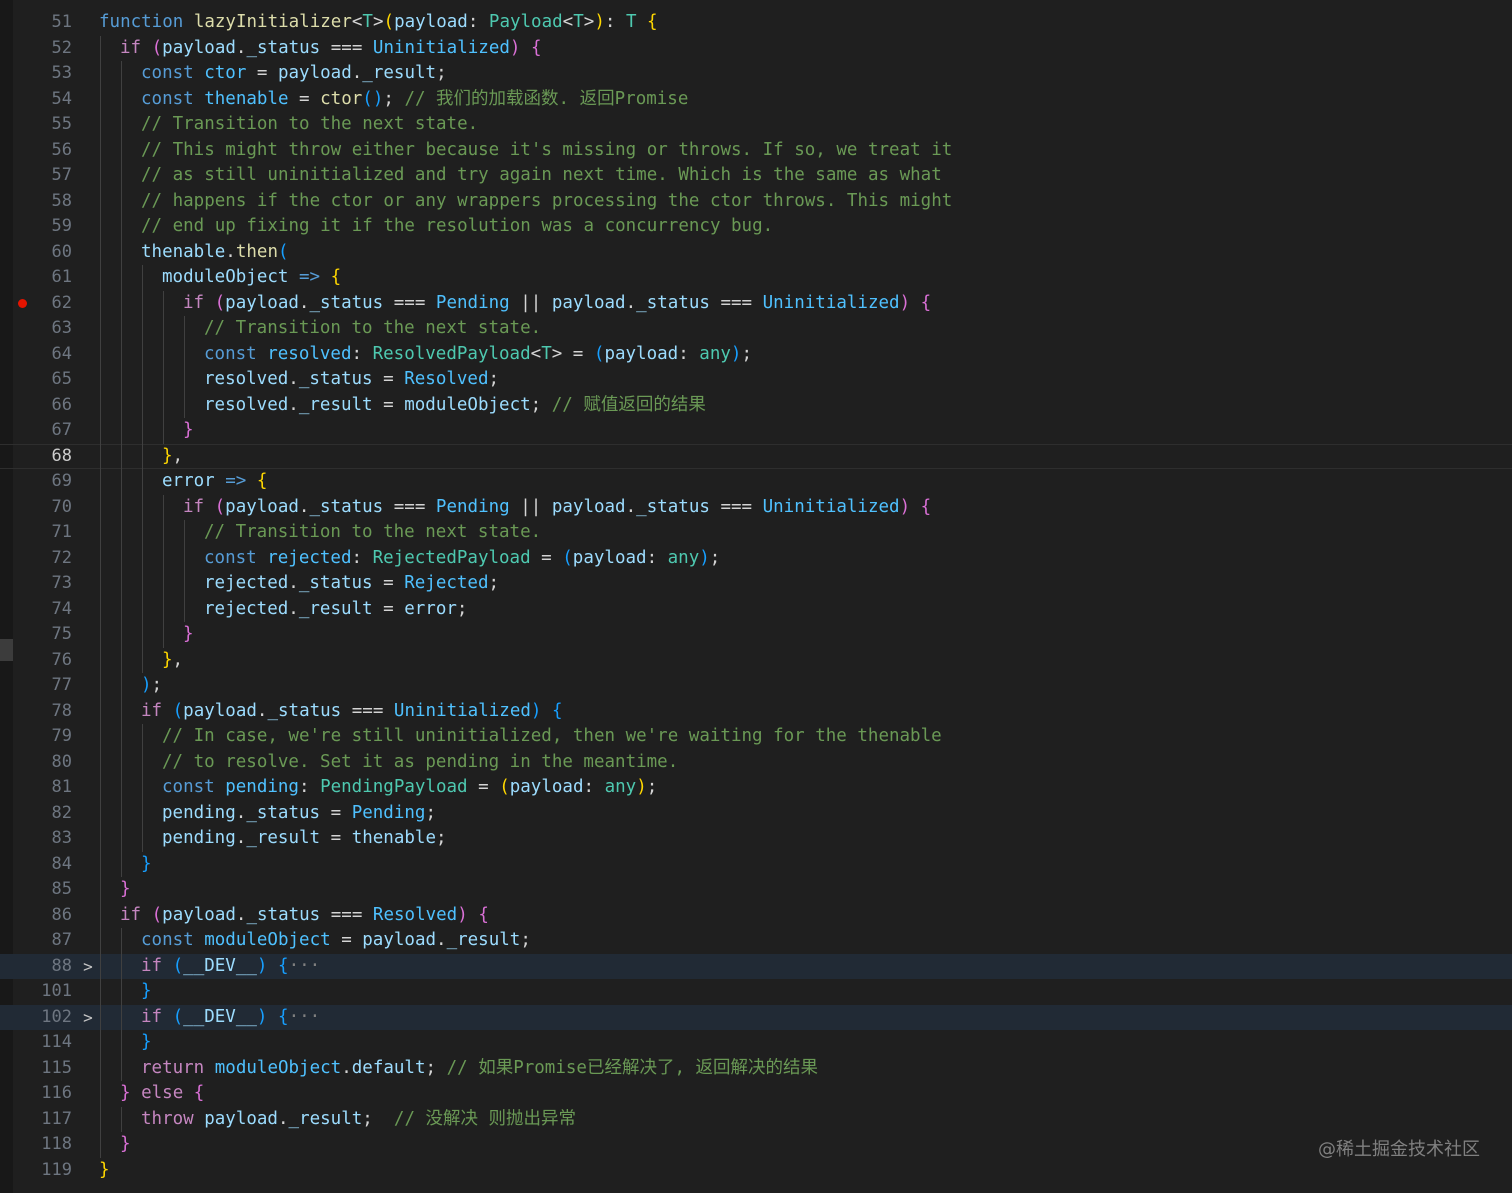 Image resolution: width=1512 pixels, height=1193 pixels. Describe the element at coordinates (756, 380) in the screenshot. I see `code-line: 65 resolved._status = Resolved;` at that location.